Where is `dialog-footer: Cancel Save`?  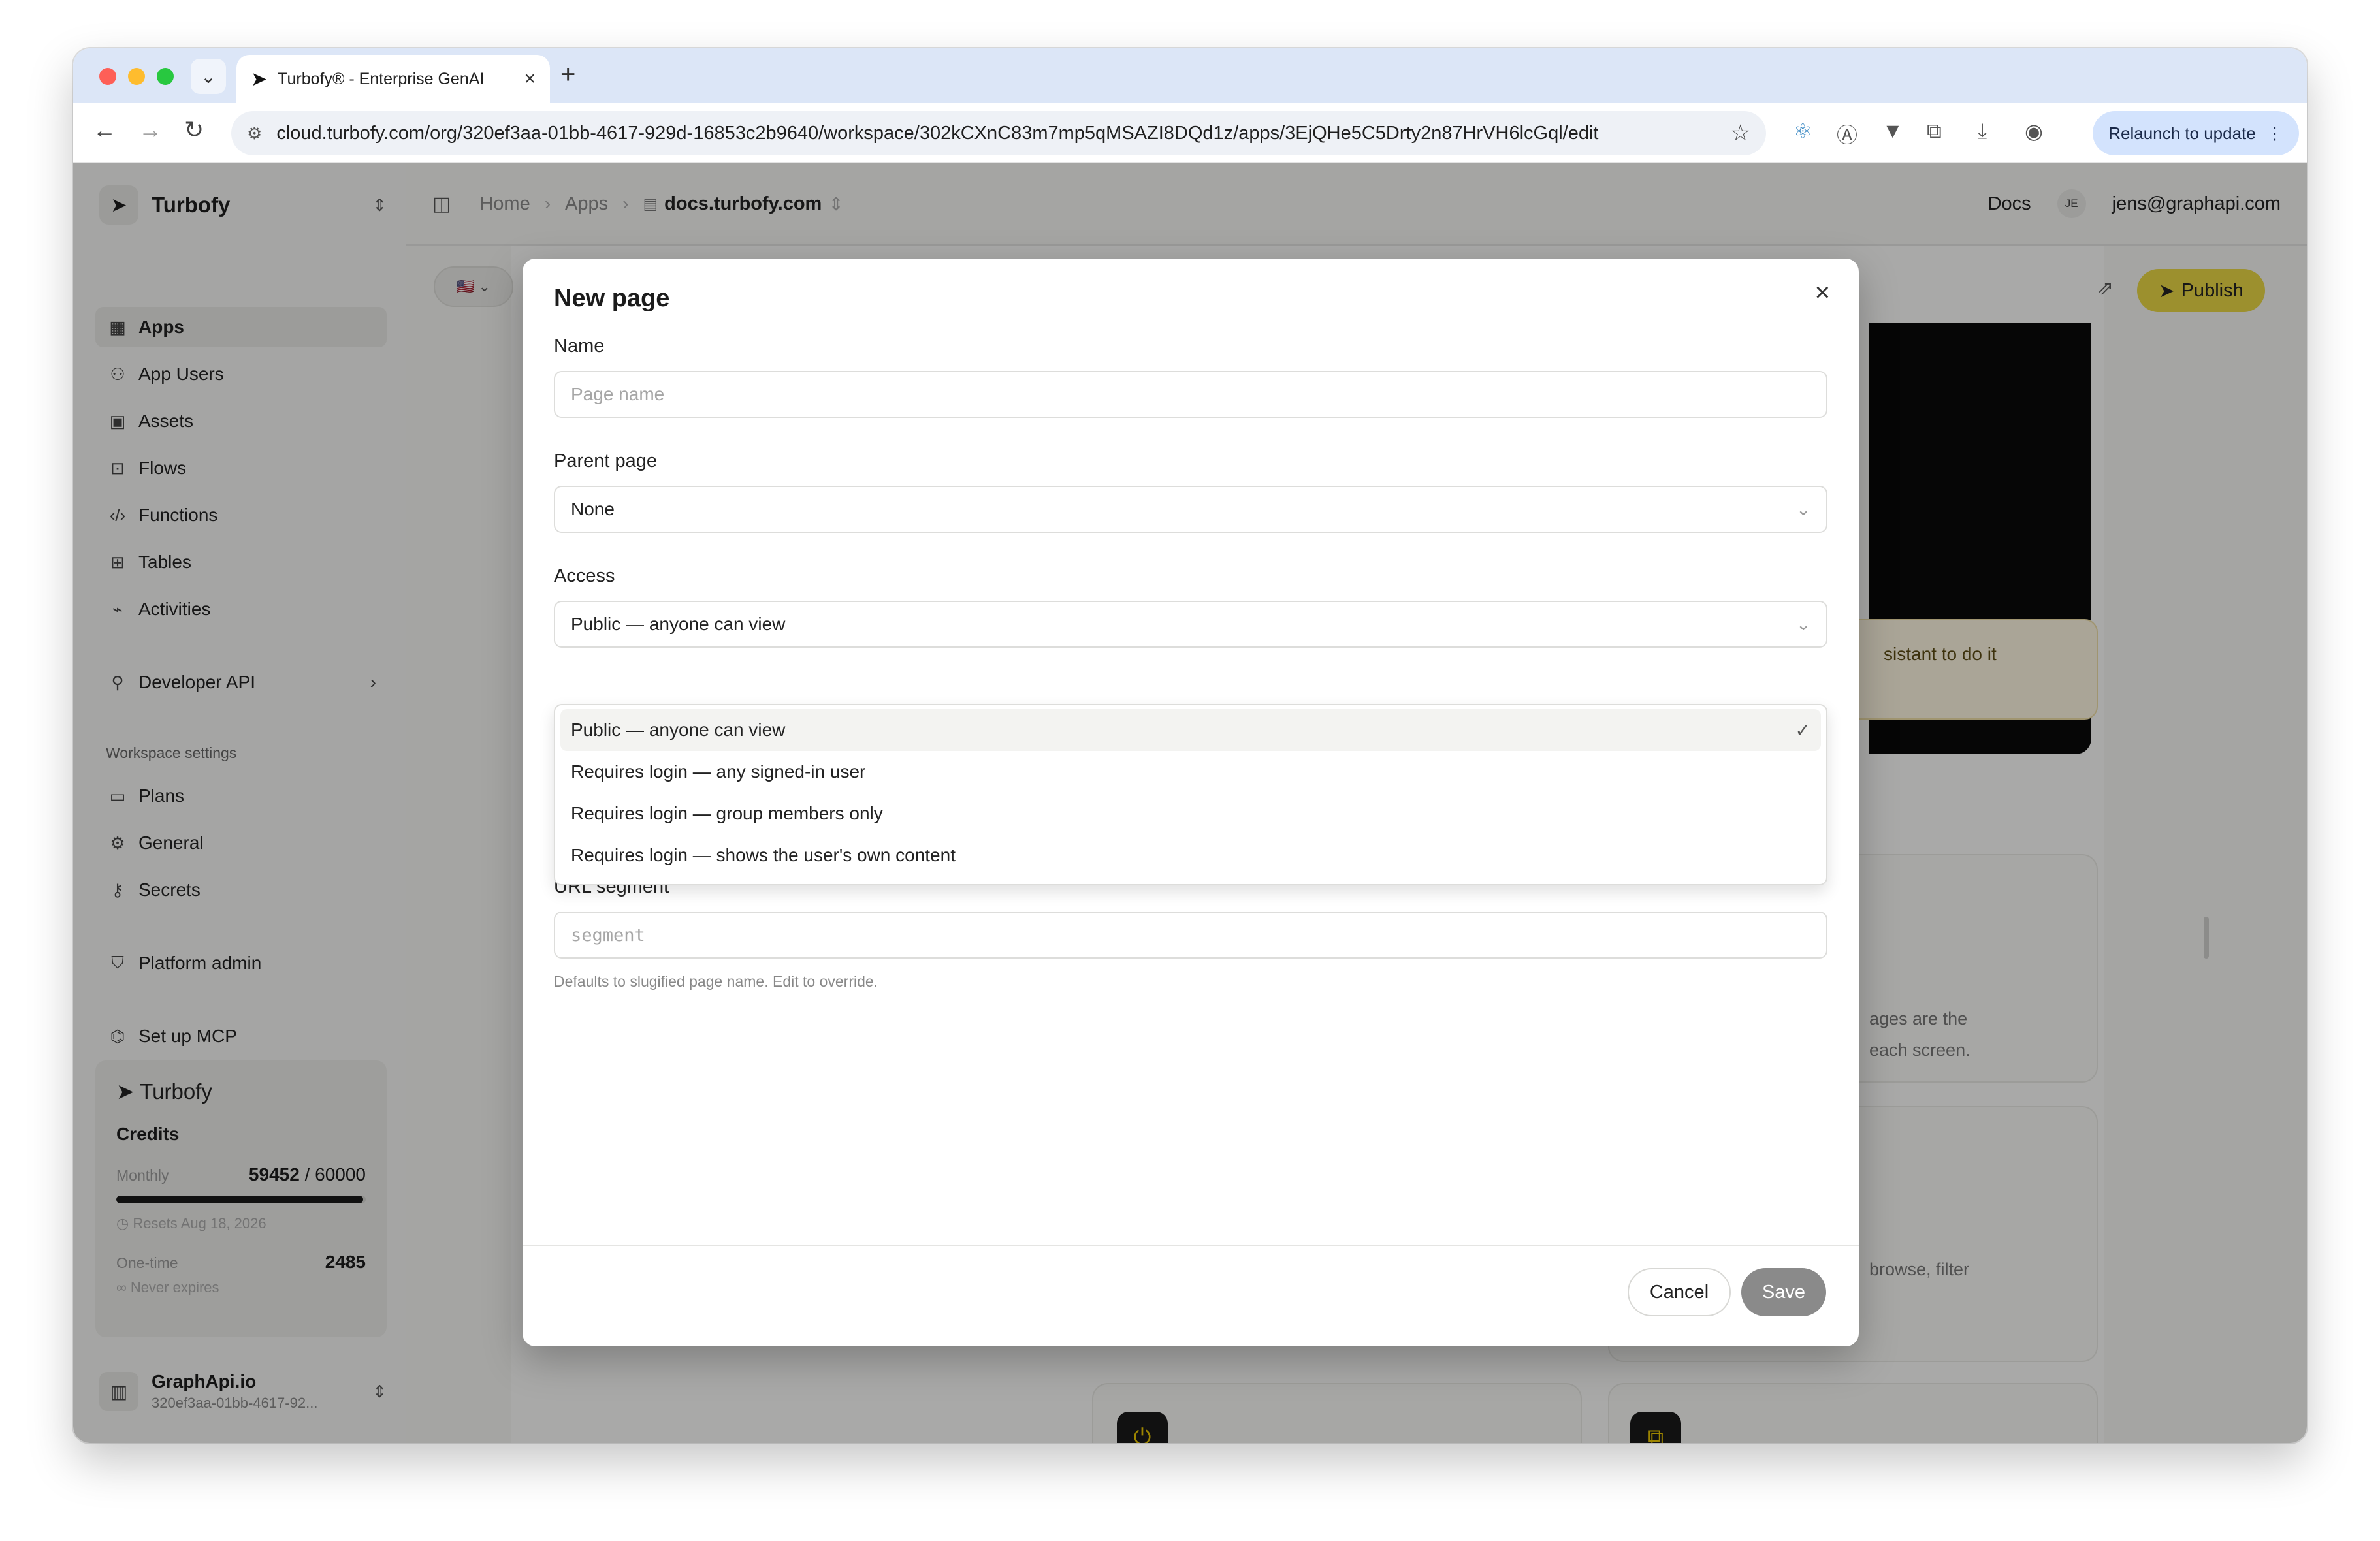 dialog-footer: Cancel Save is located at coordinates (1191, 1295).